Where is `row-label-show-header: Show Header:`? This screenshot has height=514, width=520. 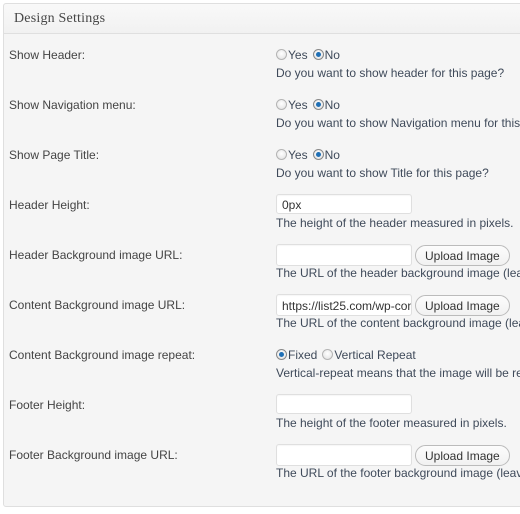
row-label-show-header: Show Header: is located at coordinates (47, 55).